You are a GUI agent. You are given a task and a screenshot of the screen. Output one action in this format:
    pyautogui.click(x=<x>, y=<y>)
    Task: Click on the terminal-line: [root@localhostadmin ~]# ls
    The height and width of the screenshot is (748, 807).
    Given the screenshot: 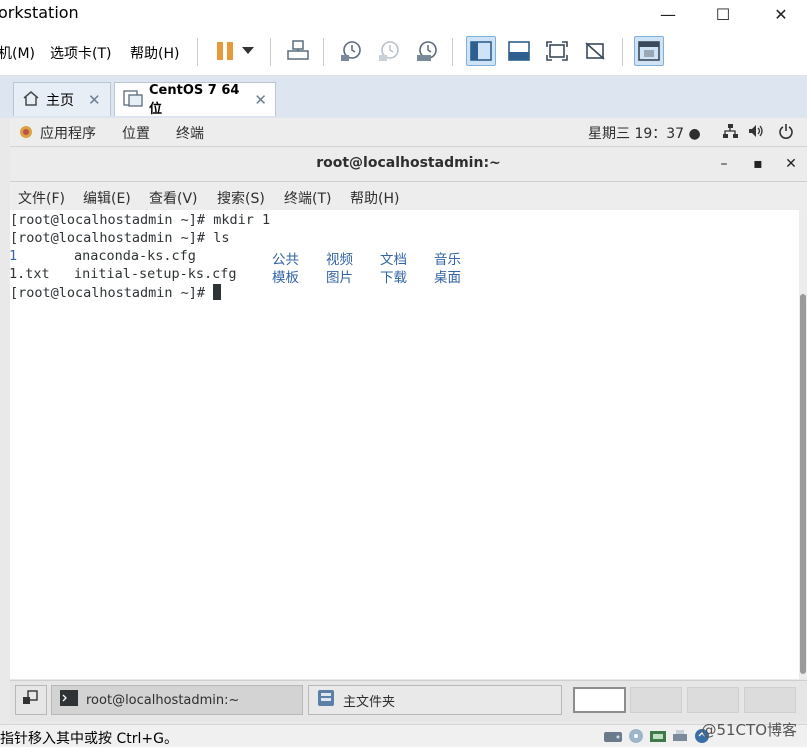 What is the action you would take?
    pyautogui.click(x=119, y=238)
    